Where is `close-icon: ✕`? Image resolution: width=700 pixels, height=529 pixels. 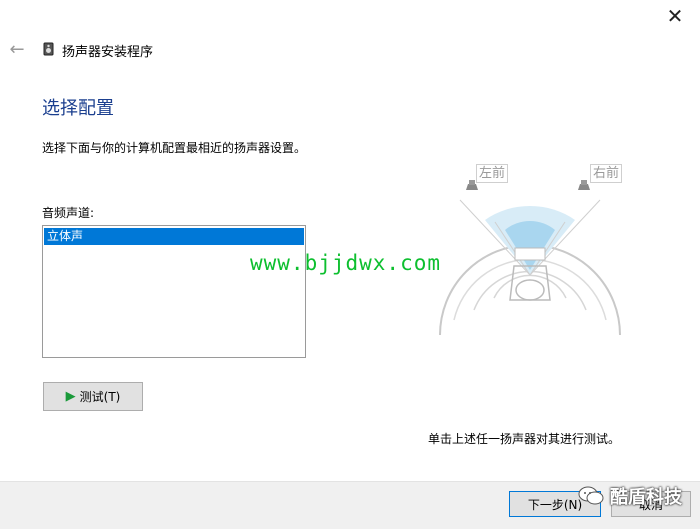 close-icon: ✕ is located at coordinates (675, 16).